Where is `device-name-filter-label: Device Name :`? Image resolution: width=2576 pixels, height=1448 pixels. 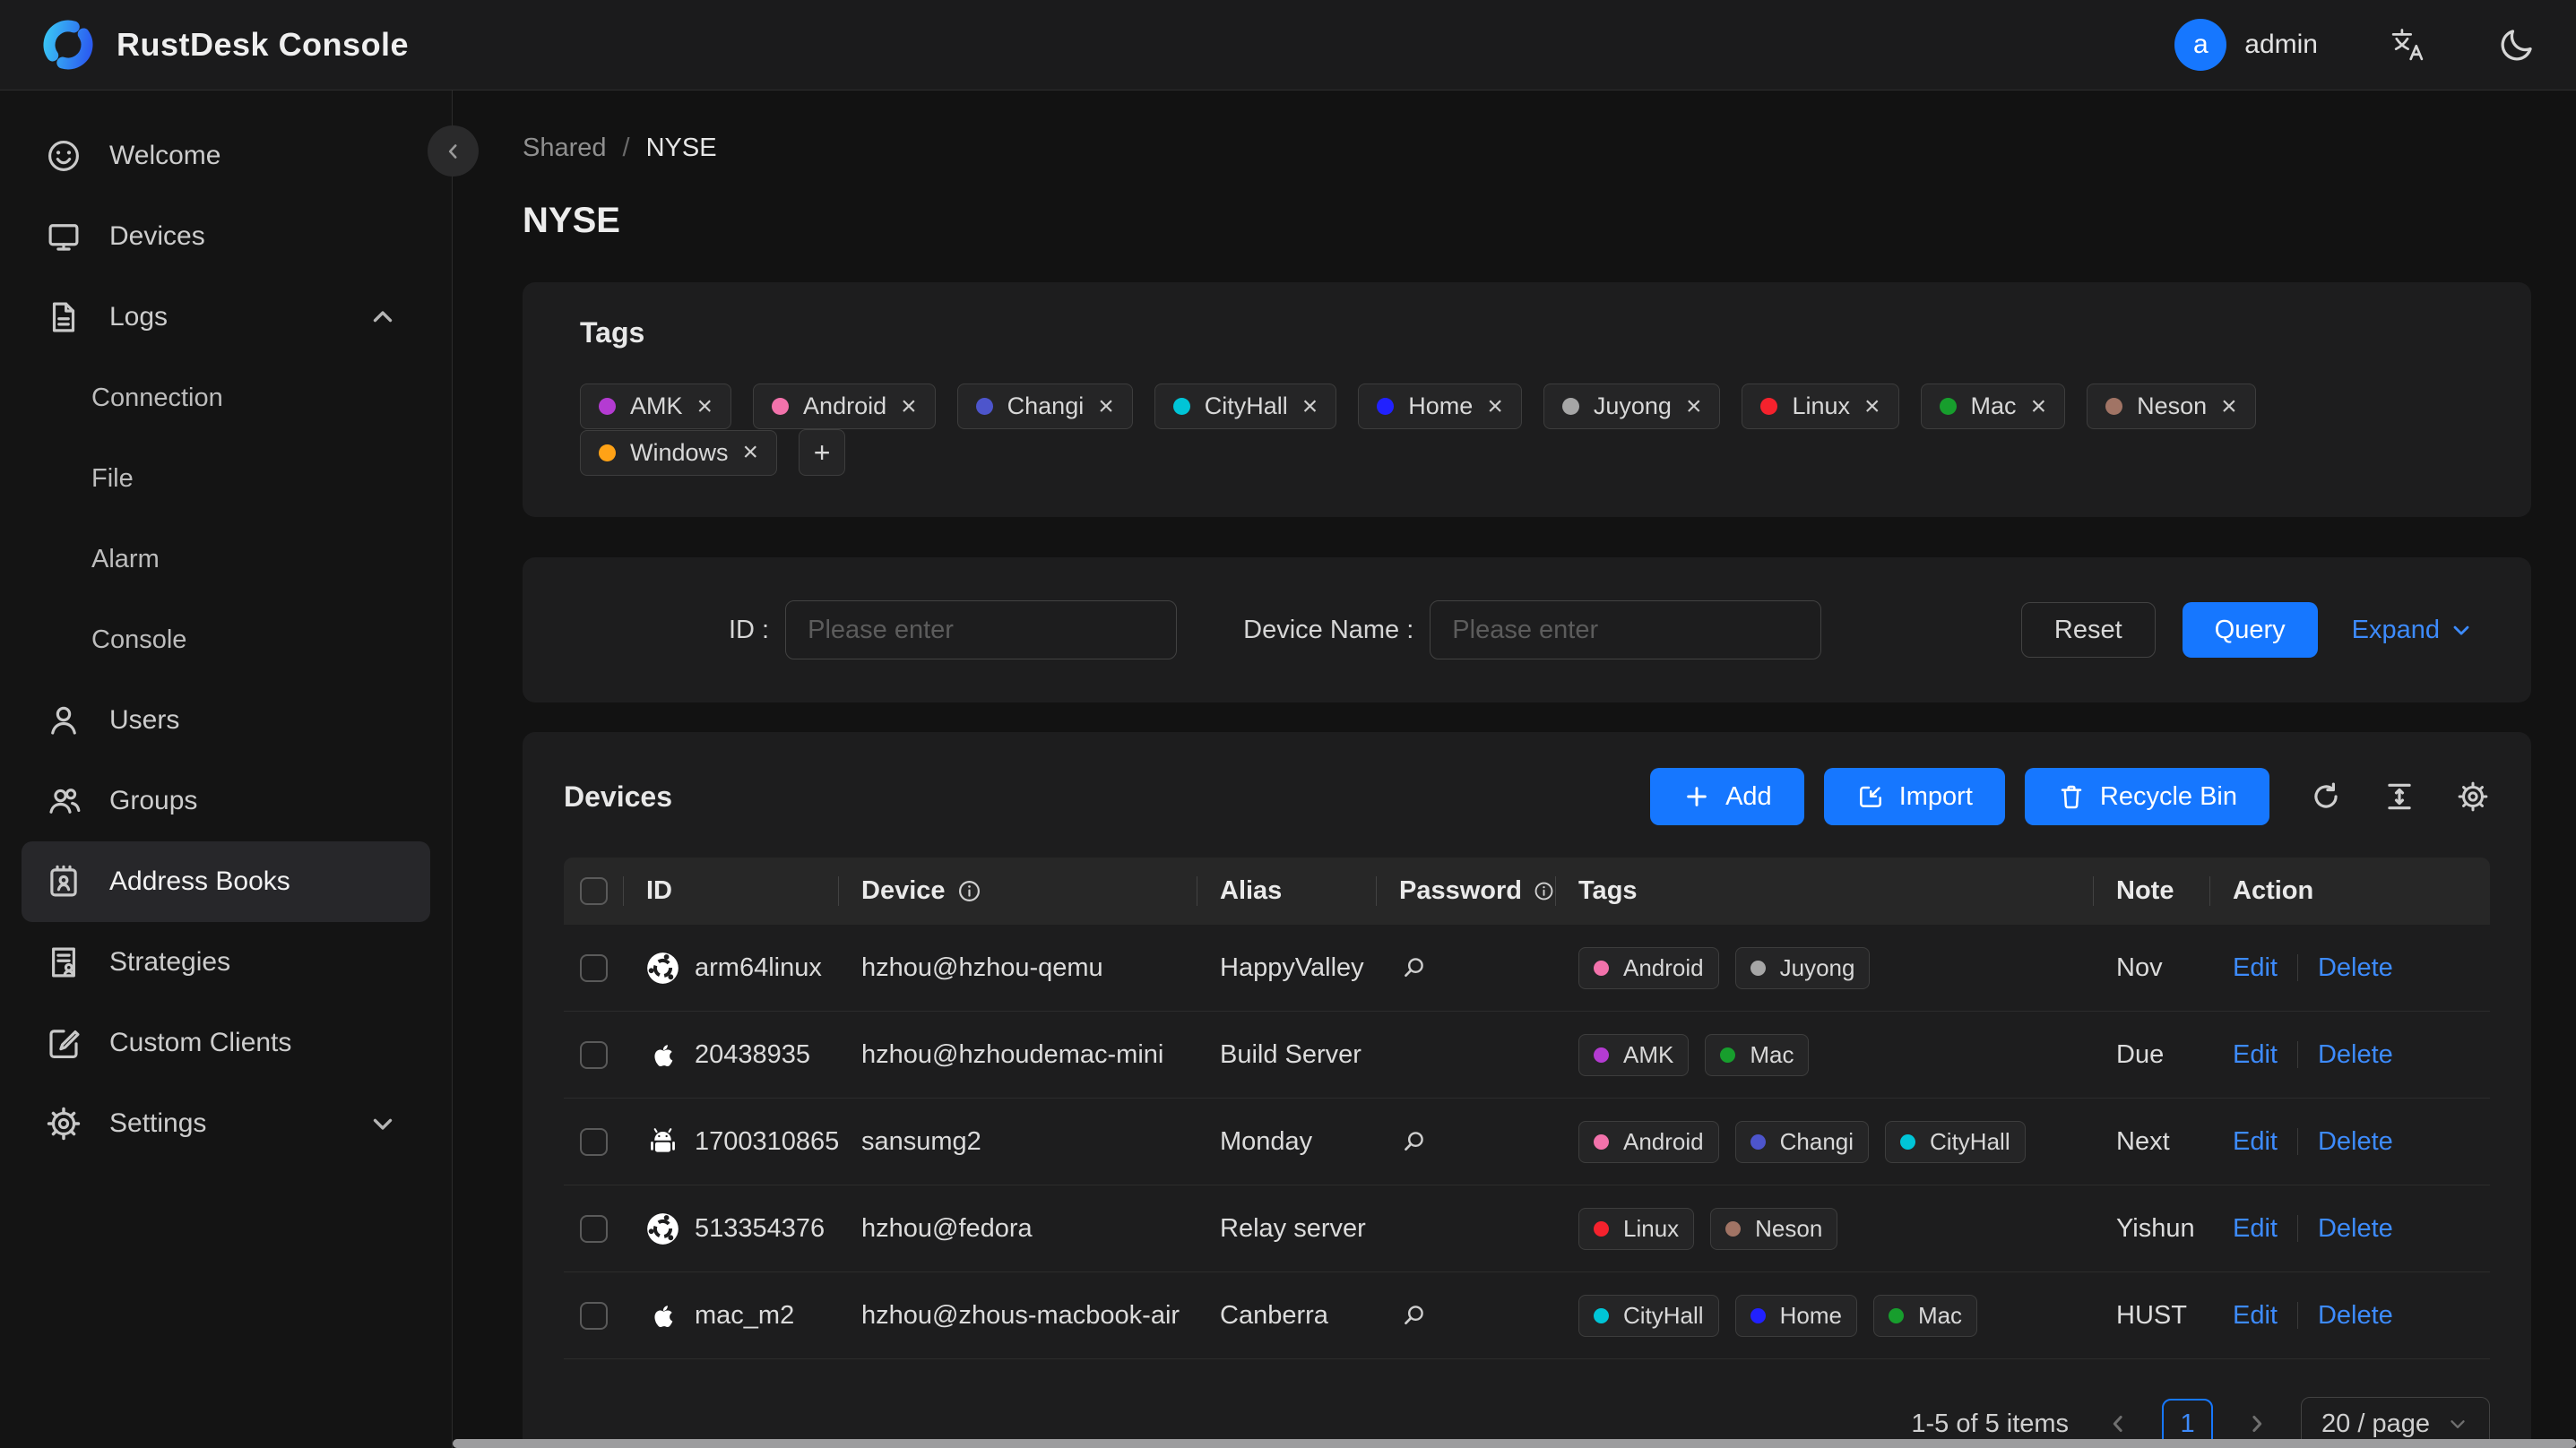 device-name-filter-label: Device Name : is located at coordinates (1328, 629).